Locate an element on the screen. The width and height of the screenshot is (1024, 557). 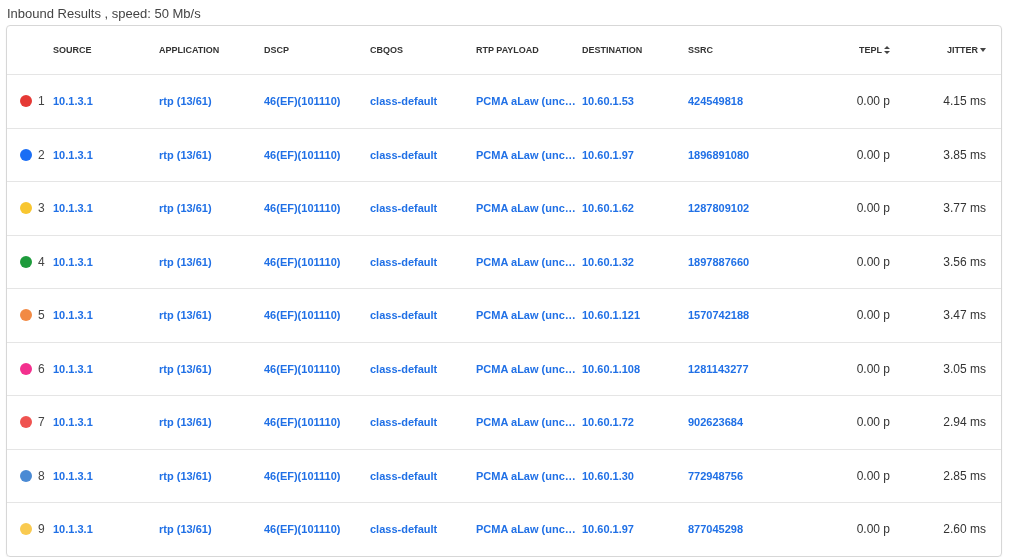
row-number: 9 is located at coordinates (41, 529).